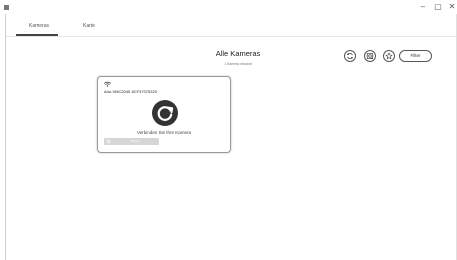 This screenshot has width=457, height=260. I want to click on gear-icon, so click(108, 141).